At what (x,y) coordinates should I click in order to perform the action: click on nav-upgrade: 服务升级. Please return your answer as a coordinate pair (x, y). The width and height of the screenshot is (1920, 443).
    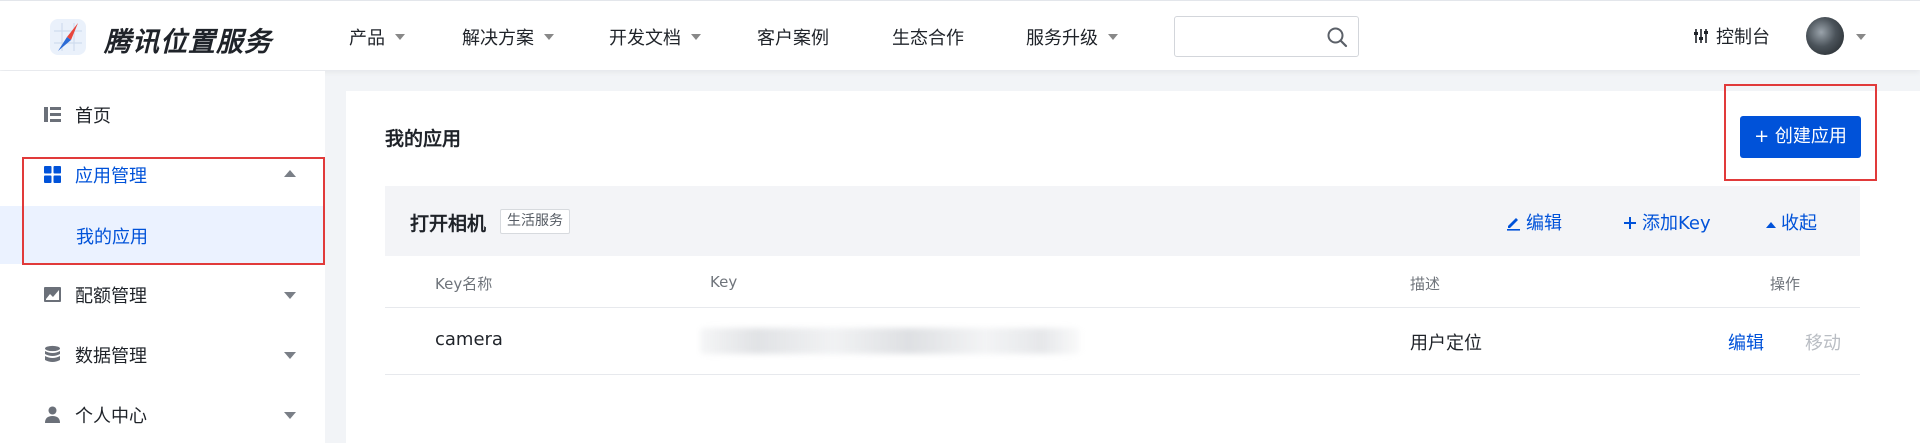
    Looking at the image, I should click on (1072, 37).